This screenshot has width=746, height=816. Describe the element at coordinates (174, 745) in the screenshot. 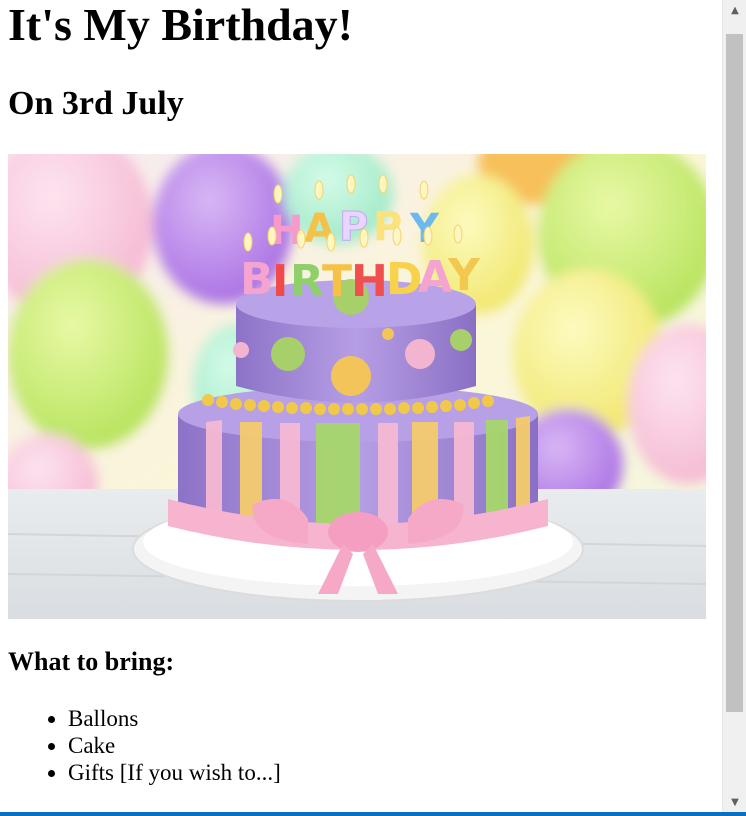

I see `list-item: Cake` at that location.